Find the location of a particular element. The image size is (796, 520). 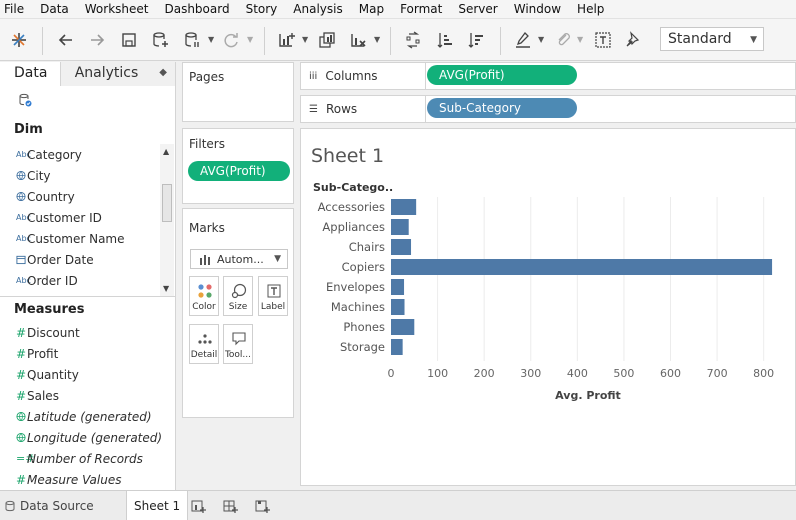

menu-analysis: Analysis is located at coordinates (317, 9).